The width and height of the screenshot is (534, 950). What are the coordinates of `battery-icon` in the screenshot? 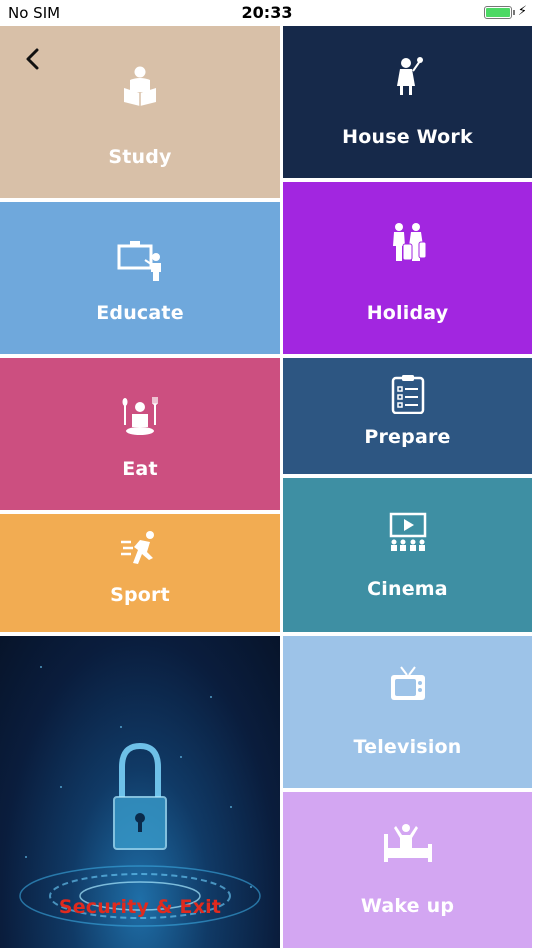 It's located at (498, 12).